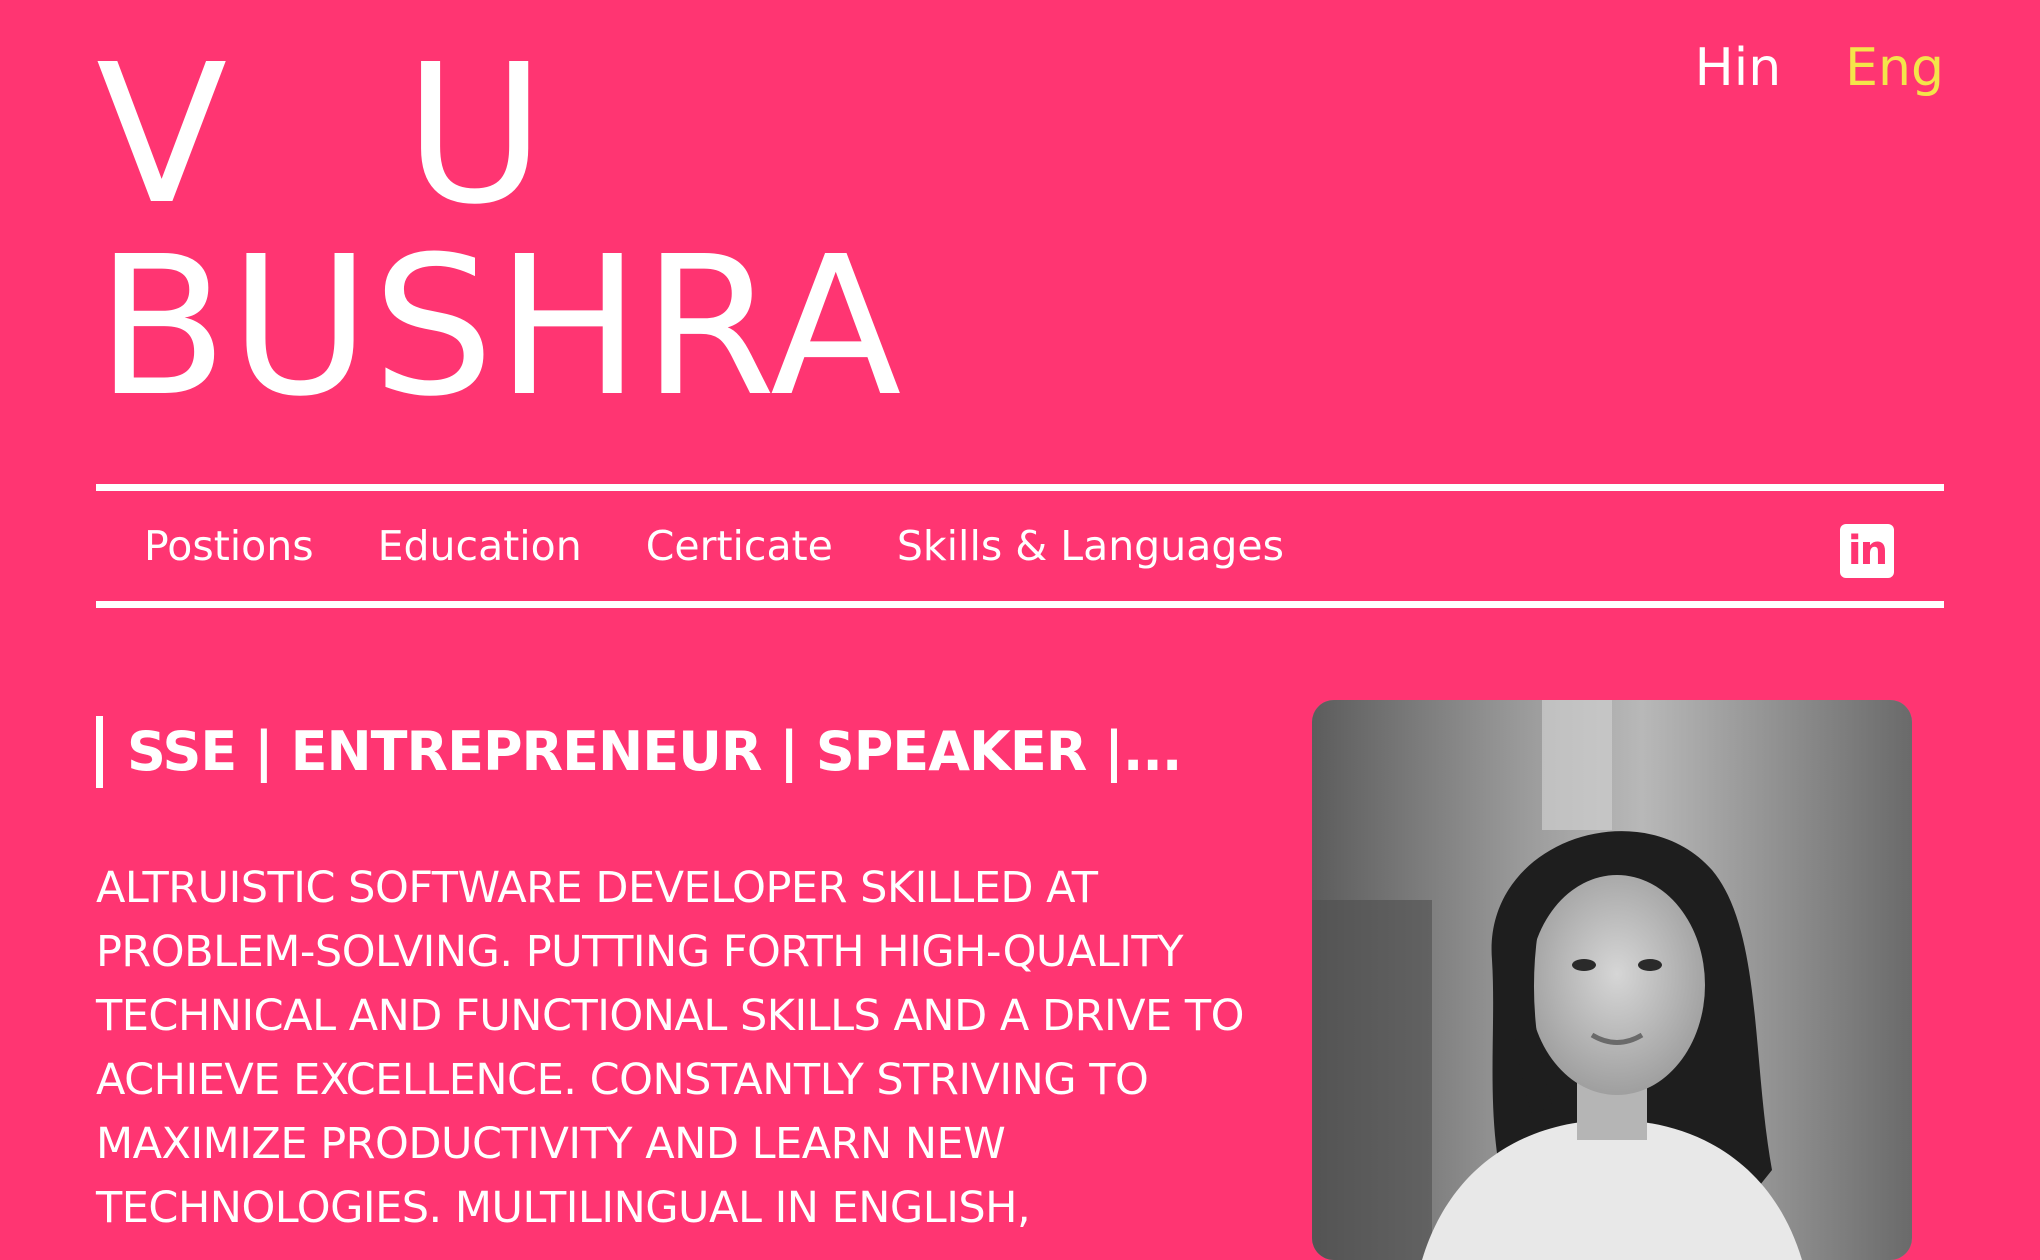 This screenshot has width=2040, height=1260. I want to click on language-hindi: Hin, so click(1738, 68).